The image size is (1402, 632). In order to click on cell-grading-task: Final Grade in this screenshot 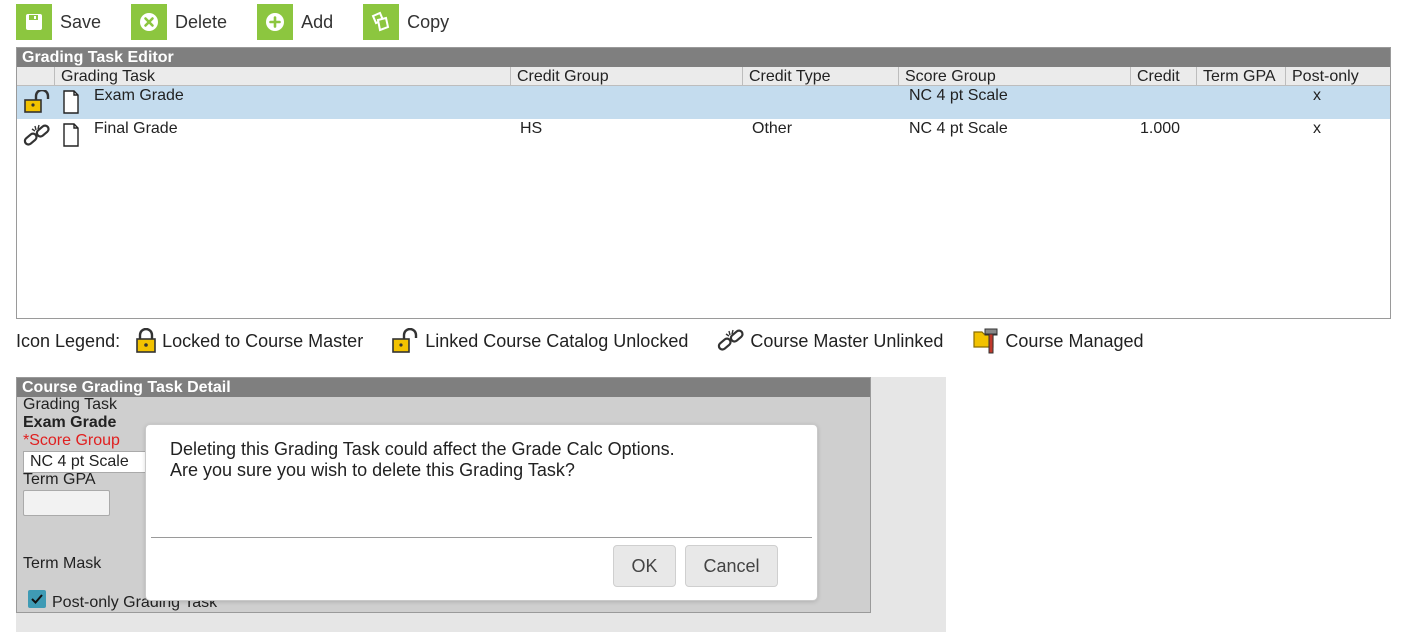, I will do `click(136, 128)`.